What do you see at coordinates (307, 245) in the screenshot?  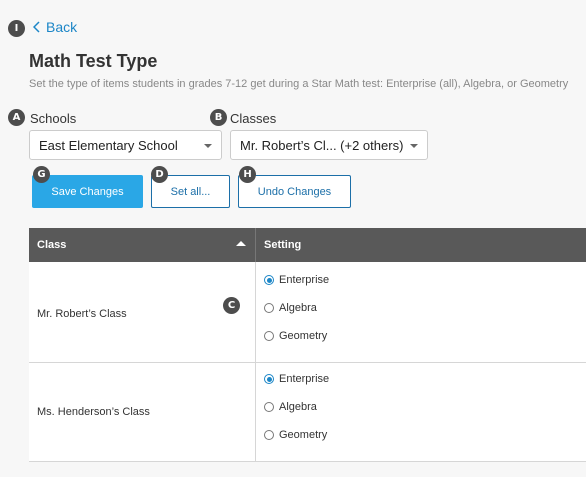 I see `table-header: Class Setting` at bounding box center [307, 245].